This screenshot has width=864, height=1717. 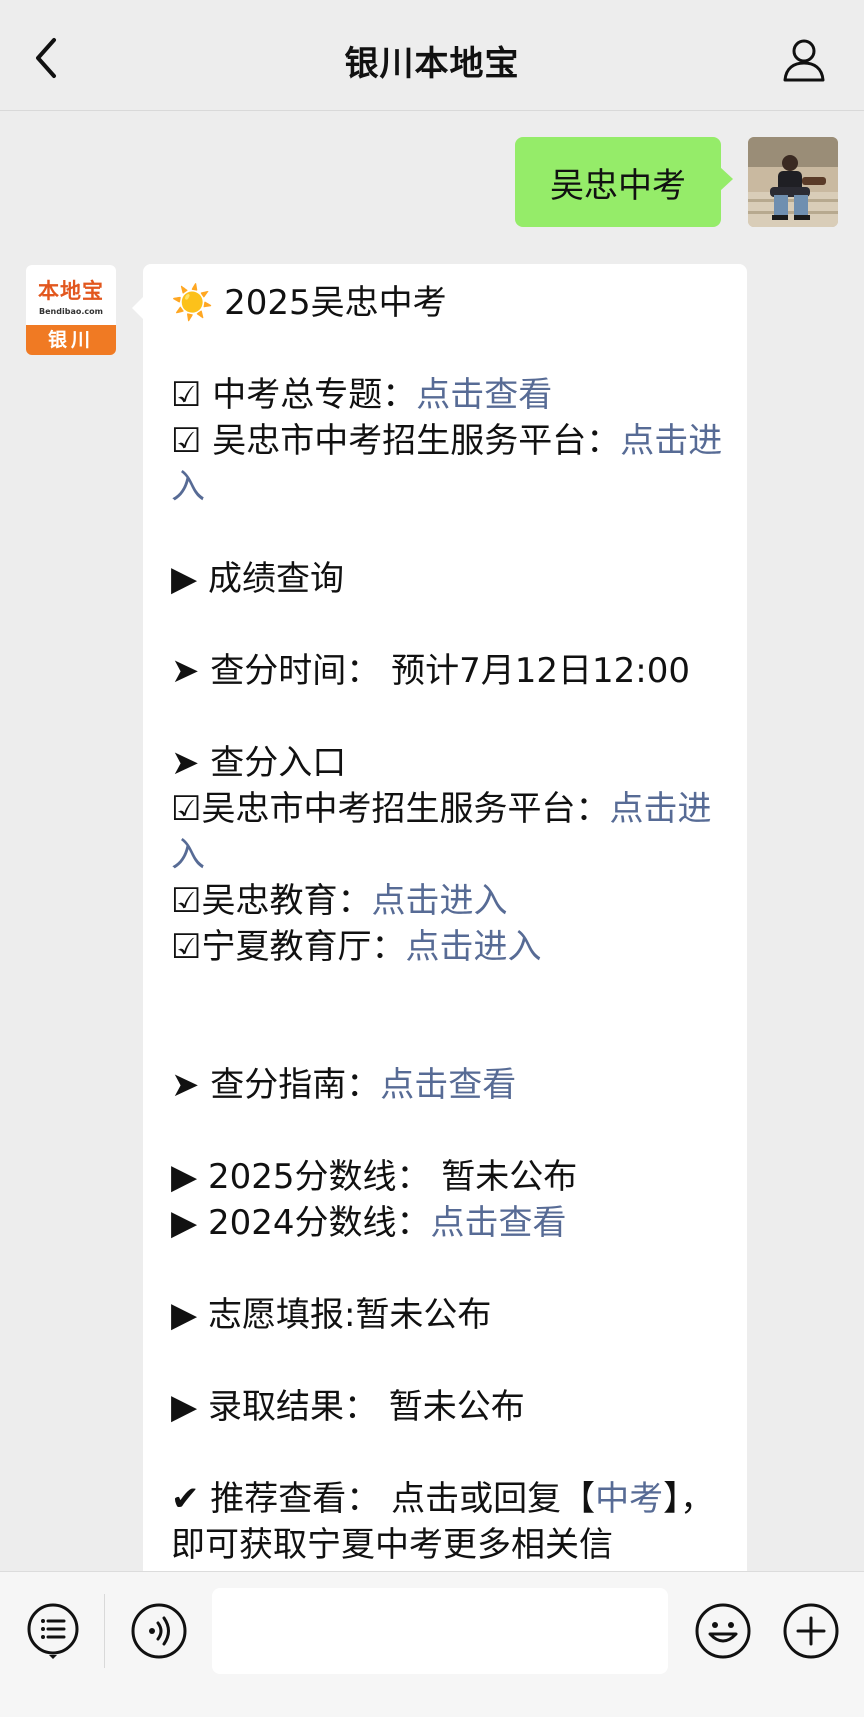 I want to click on message-line: ▶ 2025分数线： 暂未公布, so click(x=449, y=1177).